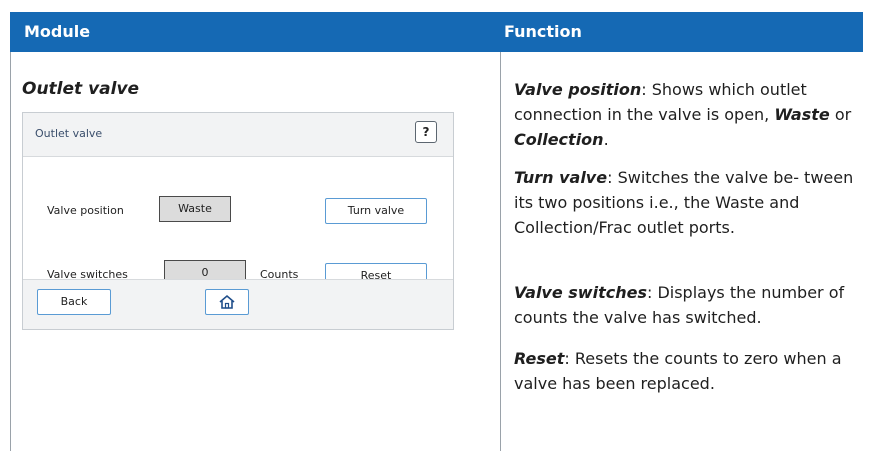  Describe the element at coordinates (802, 114) in the screenshot. I see `term-waste: Waste` at that location.